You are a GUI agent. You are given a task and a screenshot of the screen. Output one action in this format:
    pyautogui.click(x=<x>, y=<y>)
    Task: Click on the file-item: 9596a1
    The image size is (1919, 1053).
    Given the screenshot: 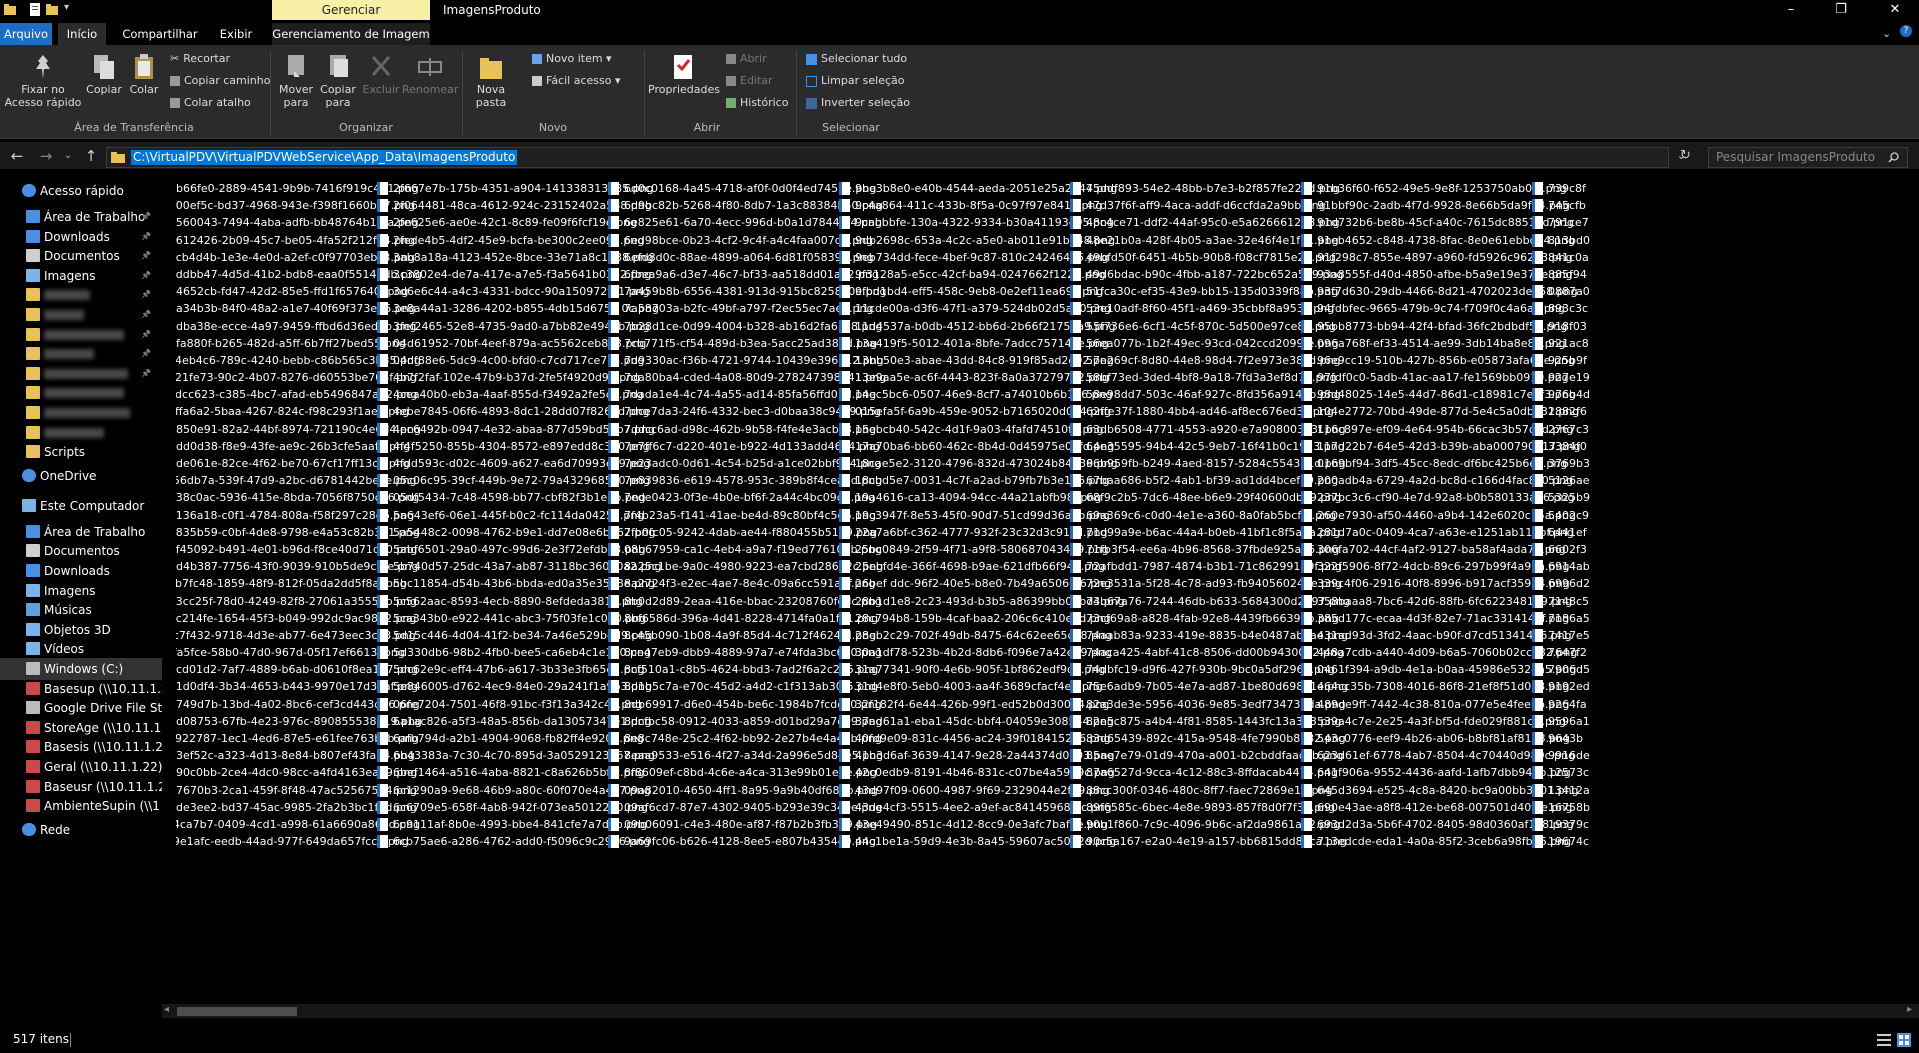 What is the action you would take?
    pyautogui.click(x=1672, y=721)
    